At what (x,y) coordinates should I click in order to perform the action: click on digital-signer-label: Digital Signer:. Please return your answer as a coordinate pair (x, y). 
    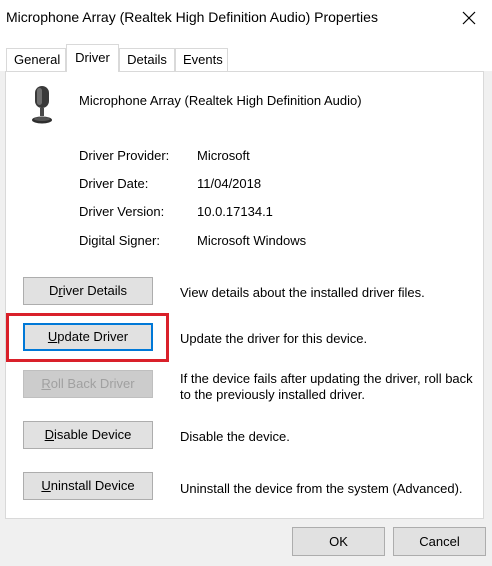
    Looking at the image, I should click on (119, 240).